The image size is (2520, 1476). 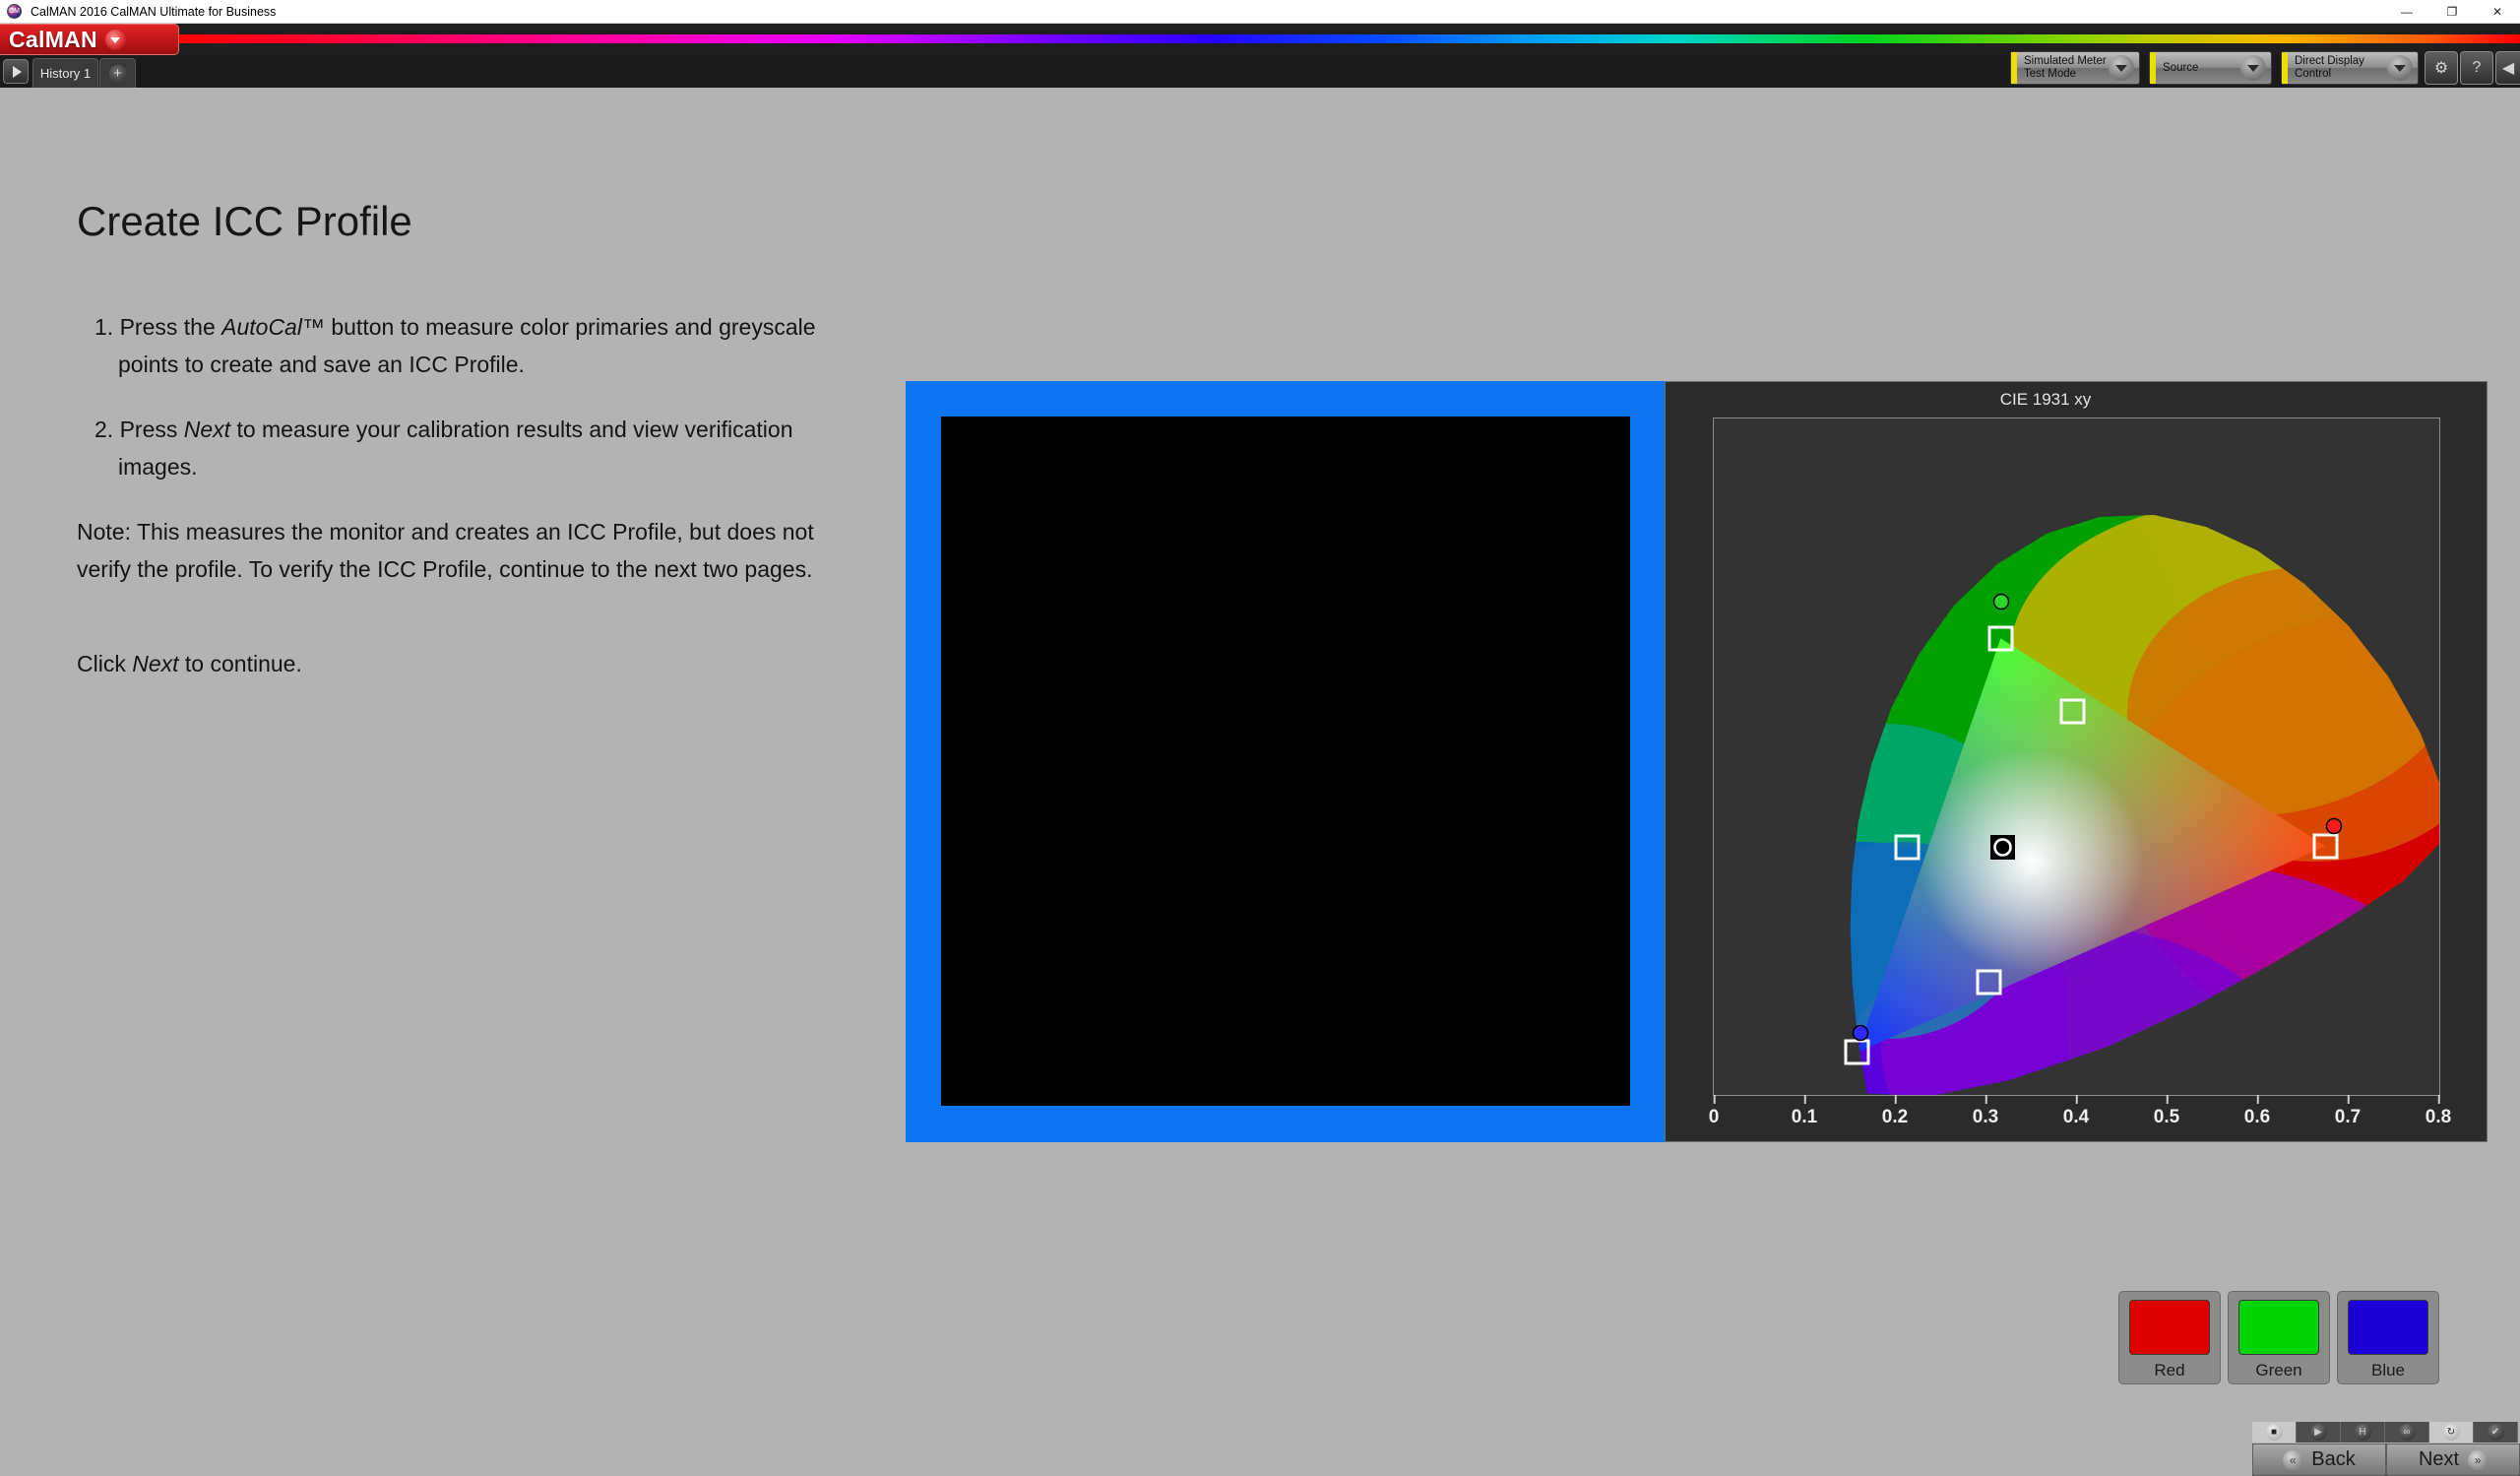 I want to click on chevron-right-icon: », so click(x=2478, y=1459).